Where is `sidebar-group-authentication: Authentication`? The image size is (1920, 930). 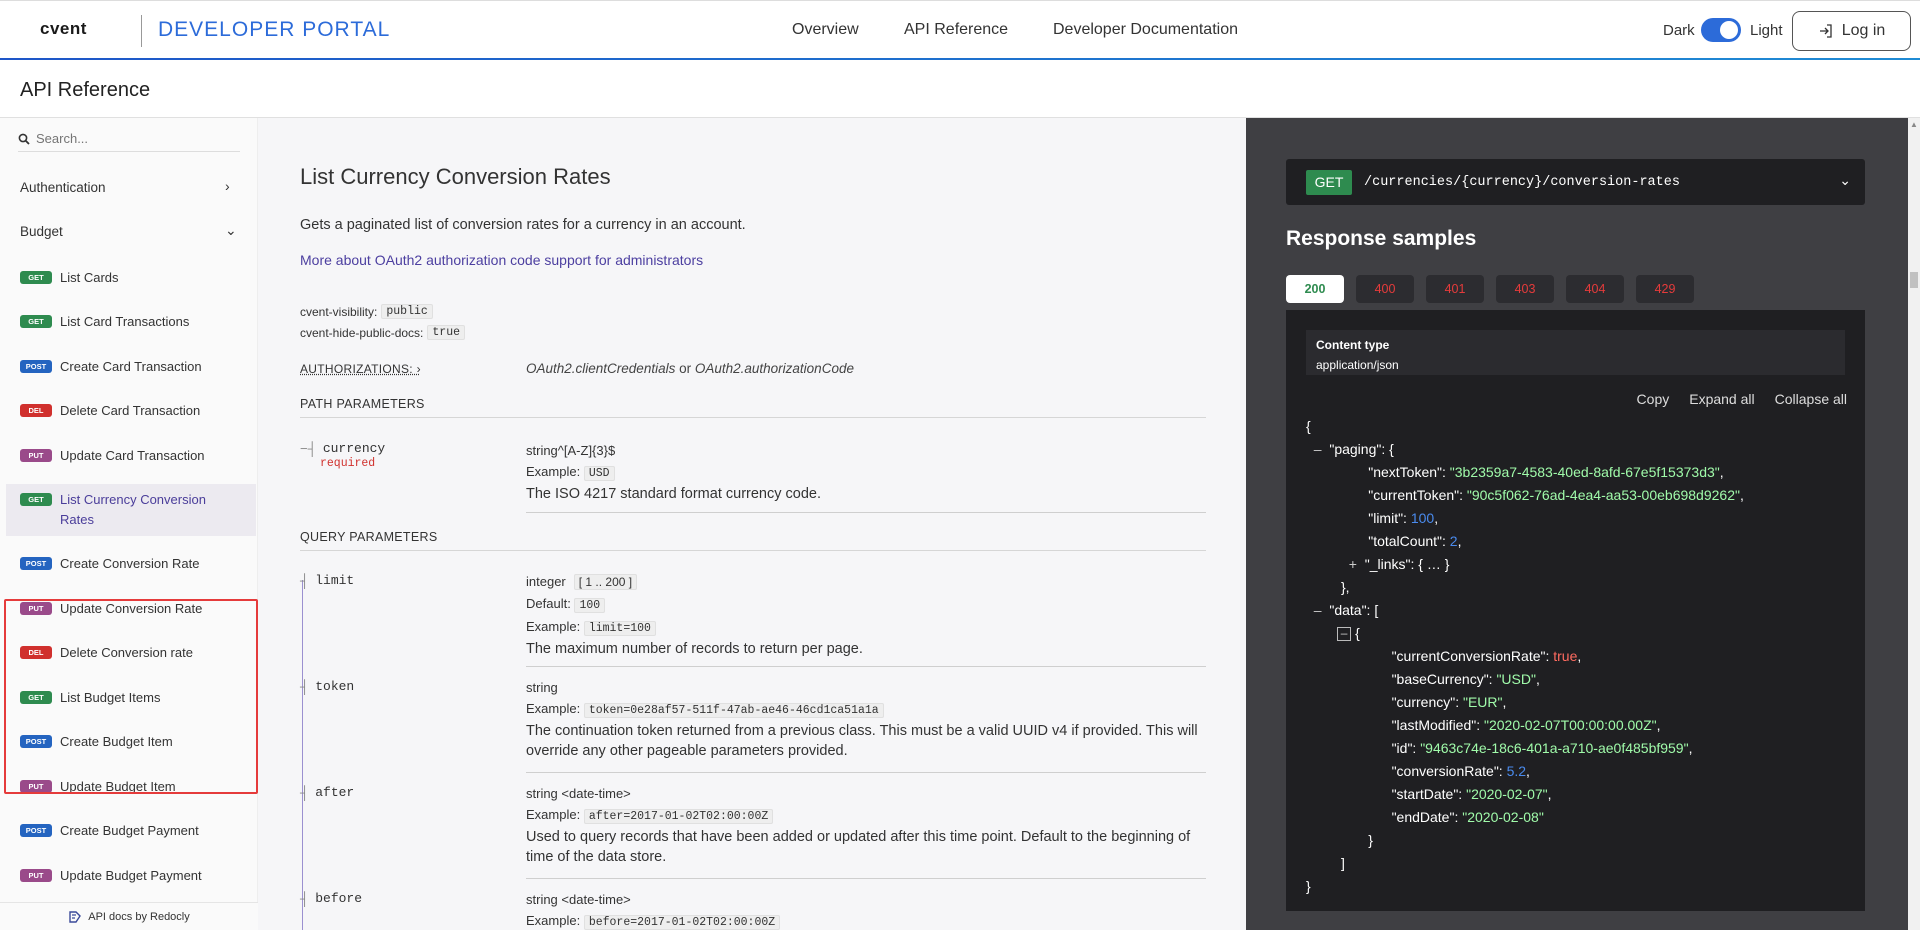 sidebar-group-authentication: Authentication is located at coordinates (63, 187).